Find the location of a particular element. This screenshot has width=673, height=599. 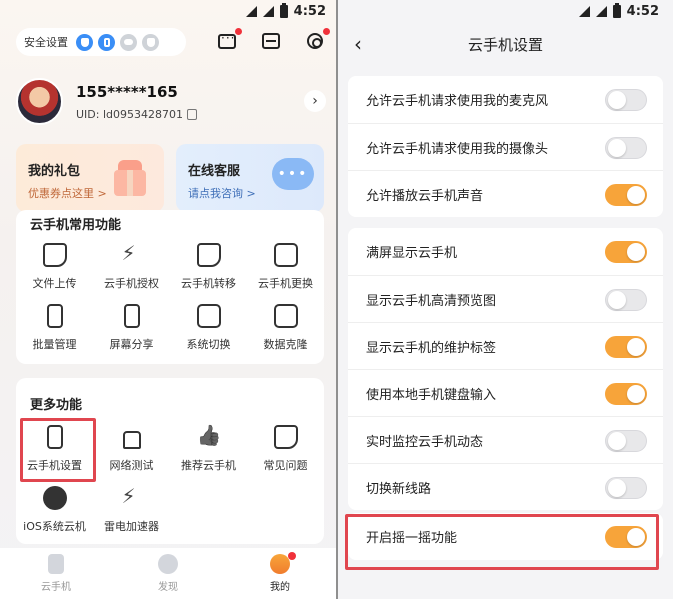

setting-row: 允许云手机请求使用我的麦克风 is located at coordinates (505, 99).